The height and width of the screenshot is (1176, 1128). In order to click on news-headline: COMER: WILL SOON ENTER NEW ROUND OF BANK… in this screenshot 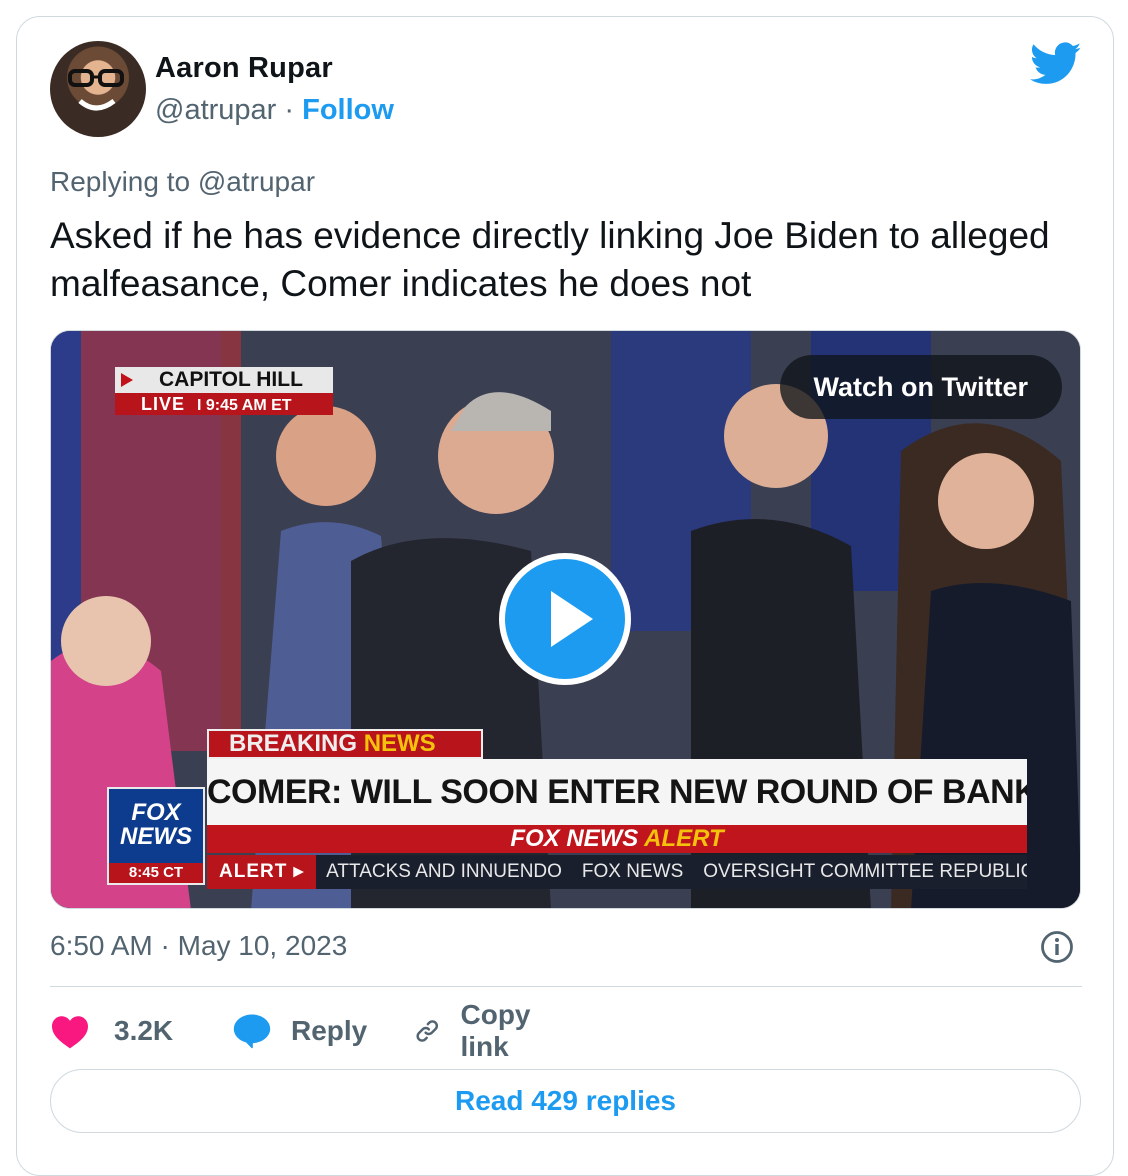, I will do `click(617, 792)`.